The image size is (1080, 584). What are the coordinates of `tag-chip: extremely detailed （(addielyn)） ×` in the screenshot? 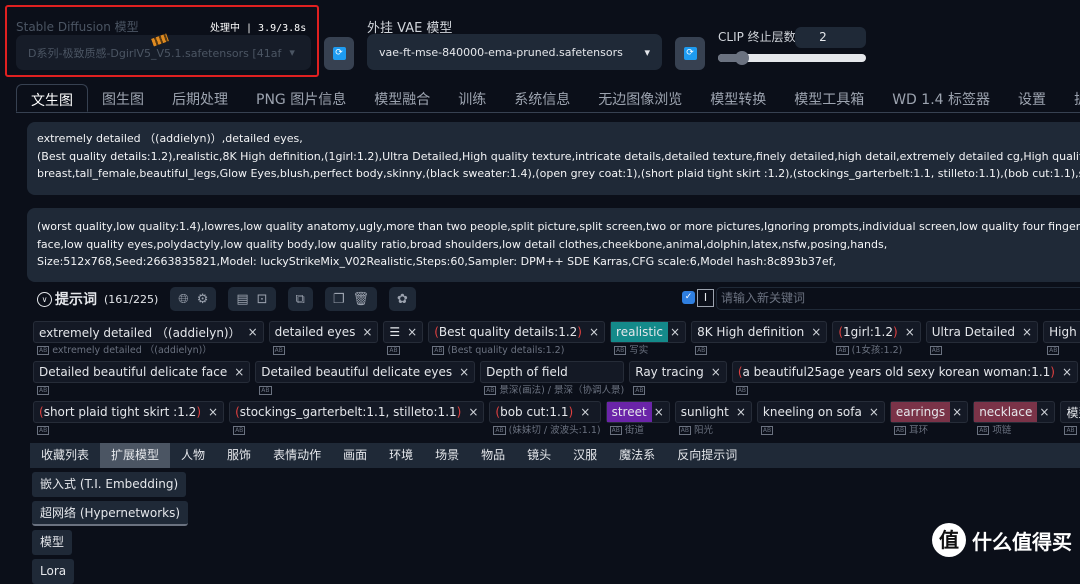 It's located at (148, 332).